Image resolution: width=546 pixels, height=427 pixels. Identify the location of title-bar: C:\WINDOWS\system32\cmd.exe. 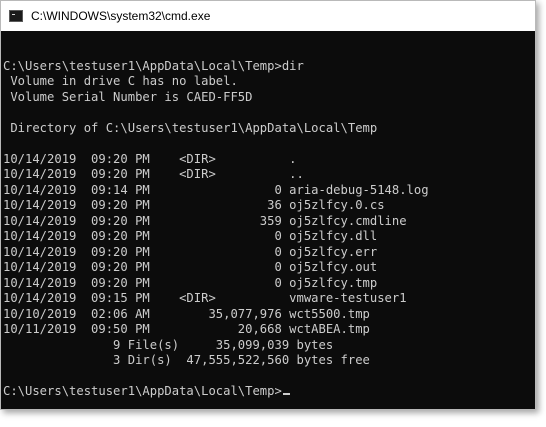
(268, 16).